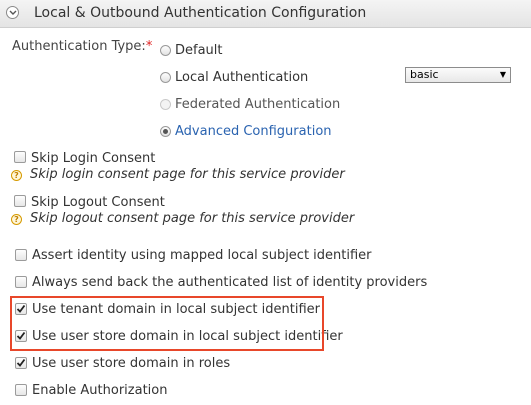  Describe the element at coordinates (21, 255) in the screenshot. I see `assert-identity-checkbox` at that location.